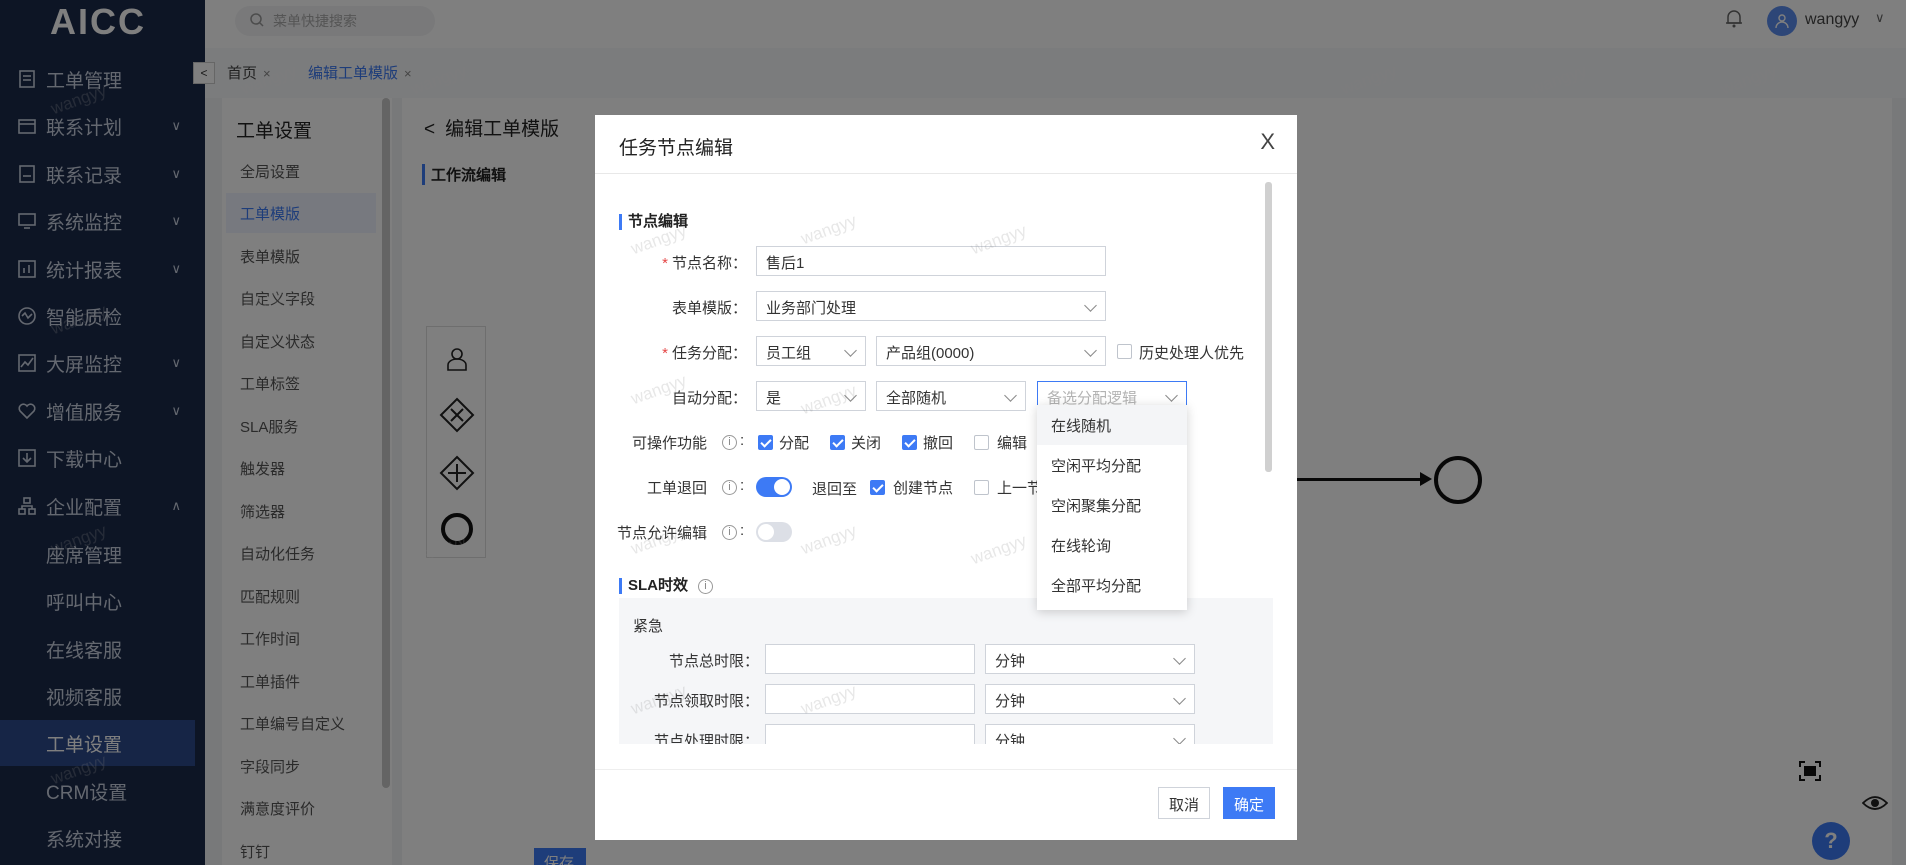 This screenshot has width=1906, height=865. I want to click on history-handler-checkbox, so click(1124, 351).